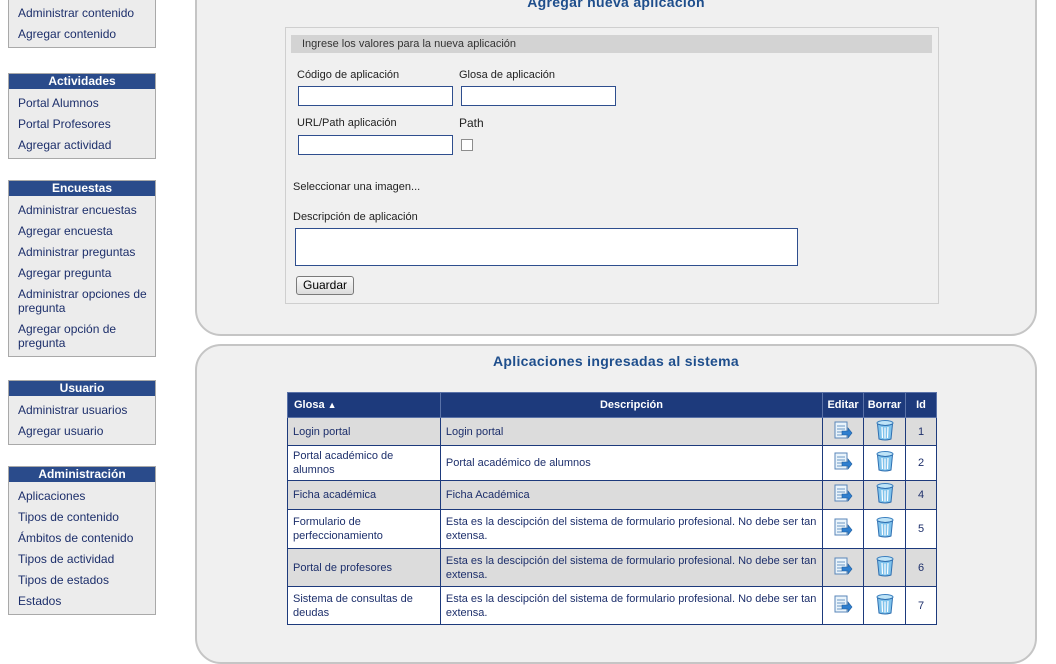  What do you see at coordinates (347, 123) in the screenshot?
I see `url-label: URL/Path aplicación` at bounding box center [347, 123].